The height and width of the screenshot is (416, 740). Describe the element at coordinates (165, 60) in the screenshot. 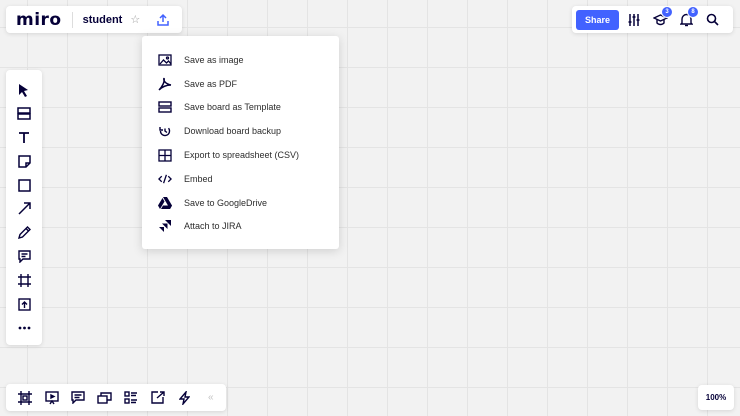

I see `image-icon` at that location.